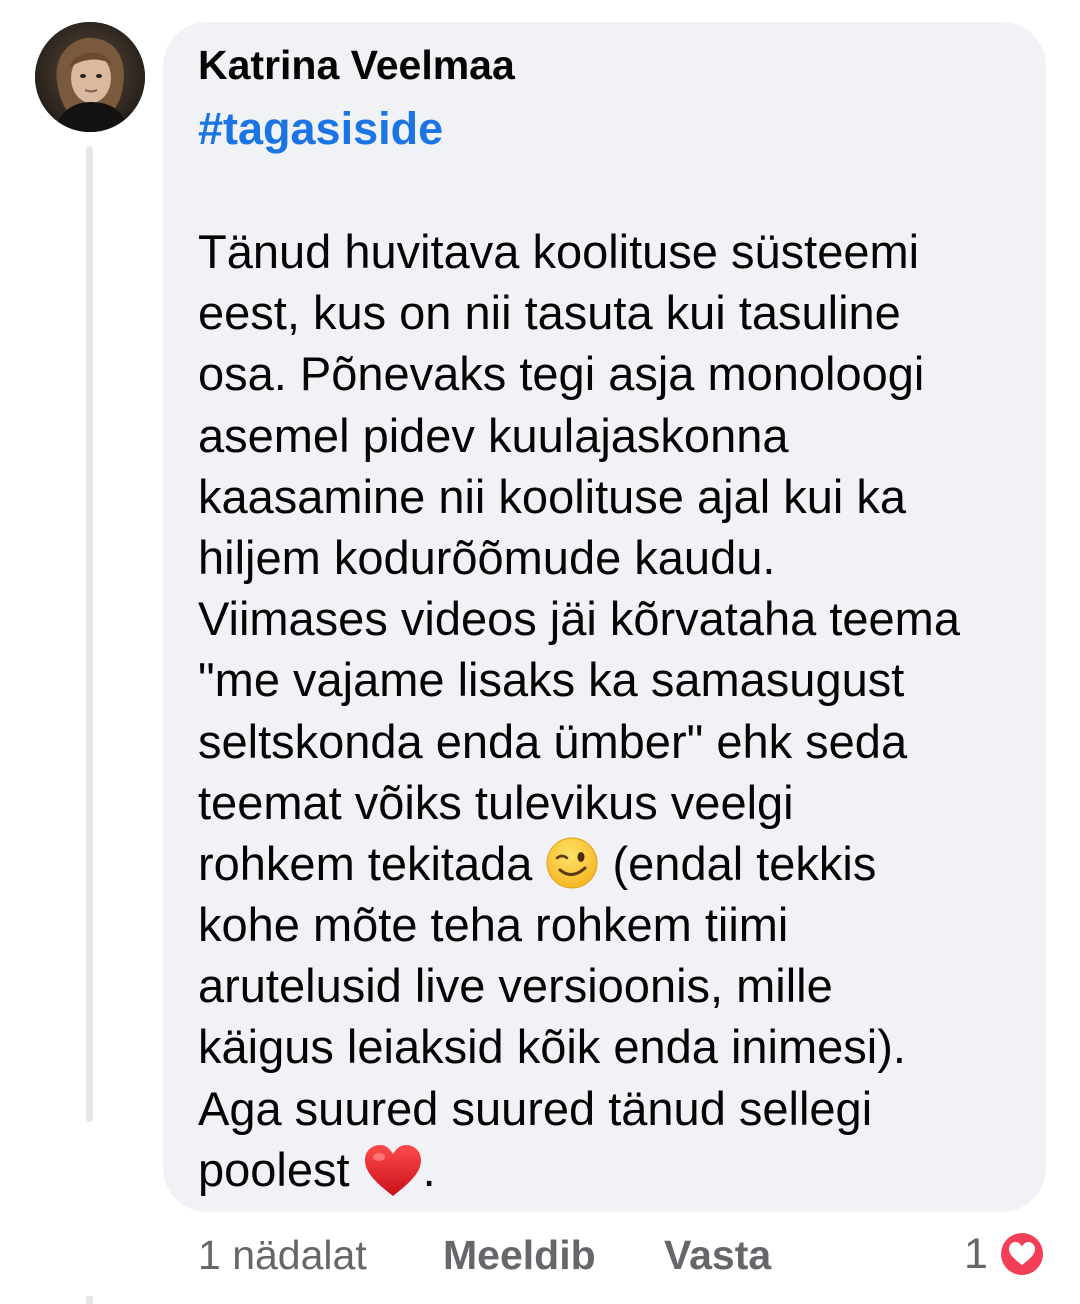  What do you see at coordinates (552, 1047) in the screenshot?
I see `comment-line: käigus leiaksid kõik enda inimesi).` at bounding box center [552, 1047].